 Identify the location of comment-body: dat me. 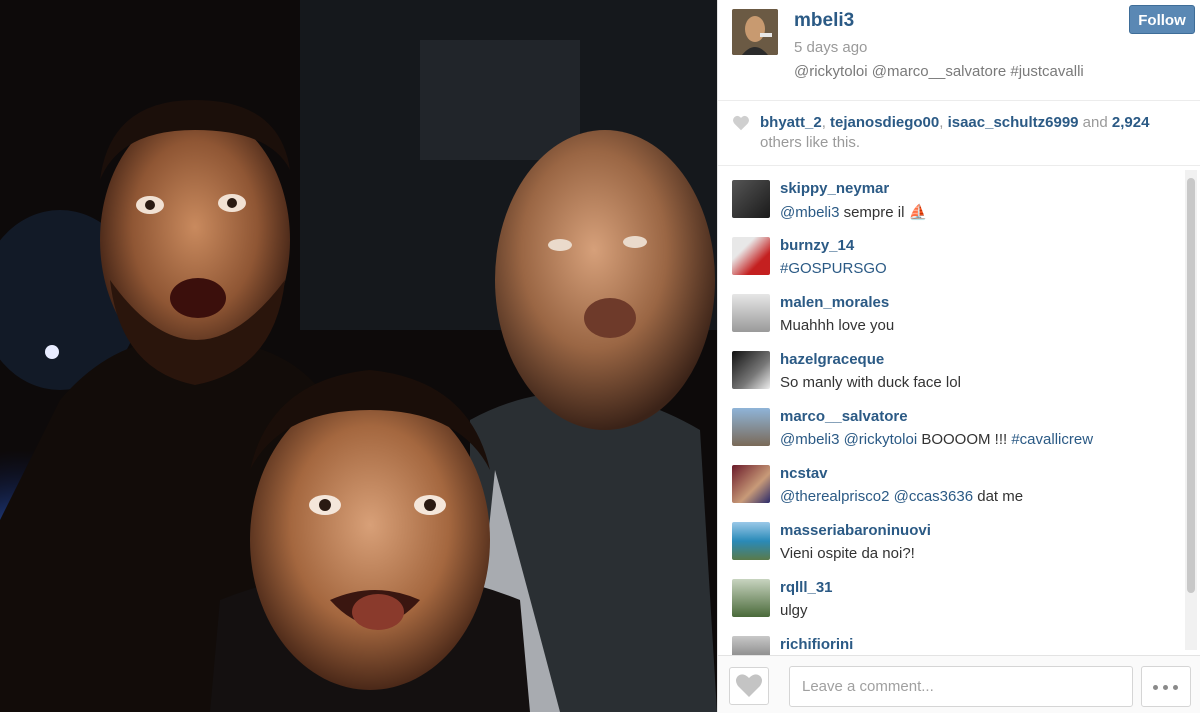
(998, 496).